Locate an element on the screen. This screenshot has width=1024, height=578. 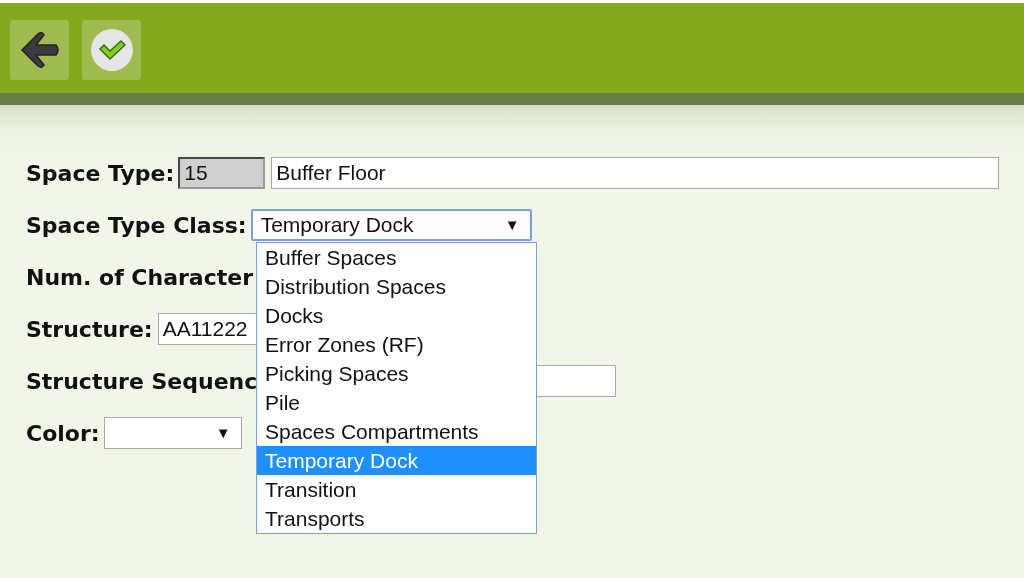
back-button is located at coordinates (39, 50).